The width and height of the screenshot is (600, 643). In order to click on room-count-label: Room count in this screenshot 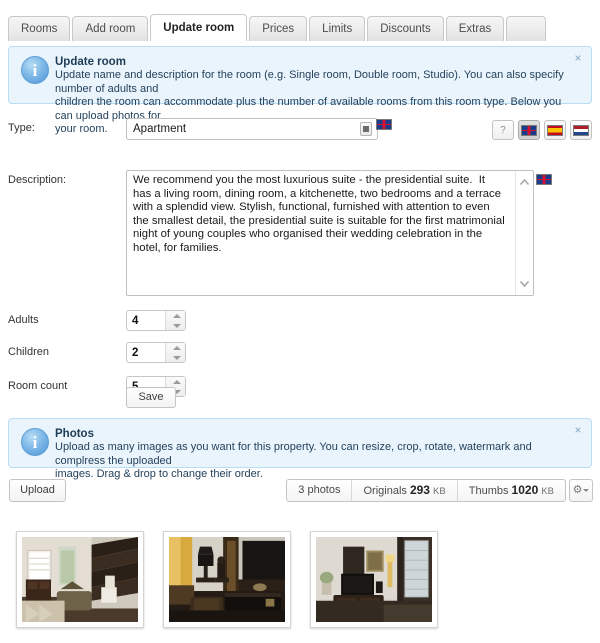, I will do `click(38, 386)`.